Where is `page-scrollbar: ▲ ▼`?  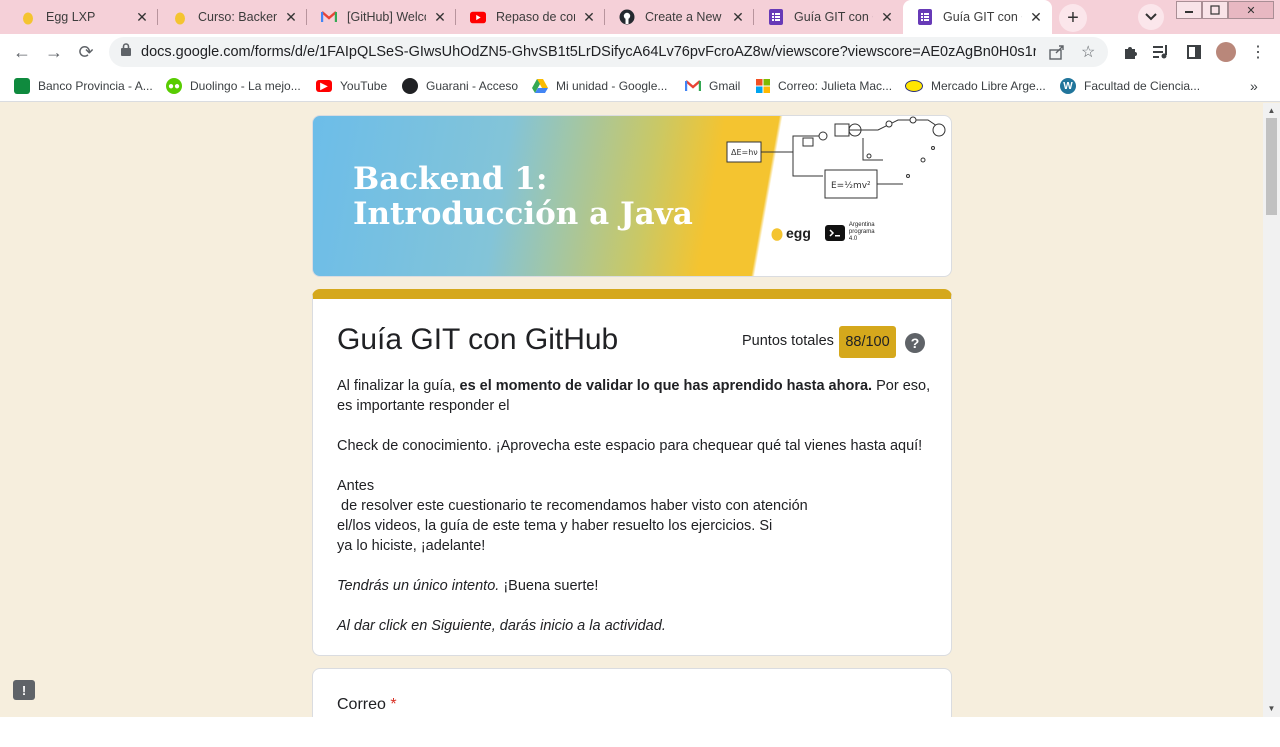
page-scrollbar: ▲ ▼ is located at coordinates (1271, 410).